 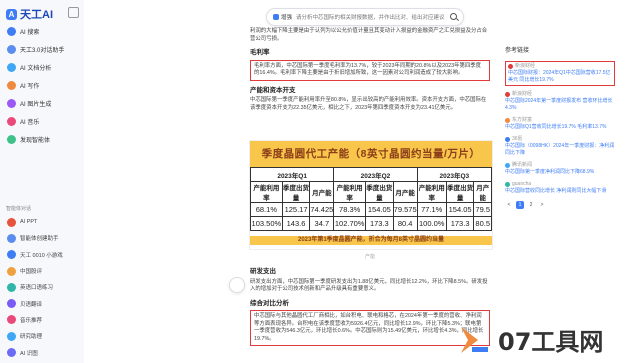 What do you see at coordinates (560, 94) in the screenshot?
I see `reference-source: 新浪财经` at bounding box center [560, 94].